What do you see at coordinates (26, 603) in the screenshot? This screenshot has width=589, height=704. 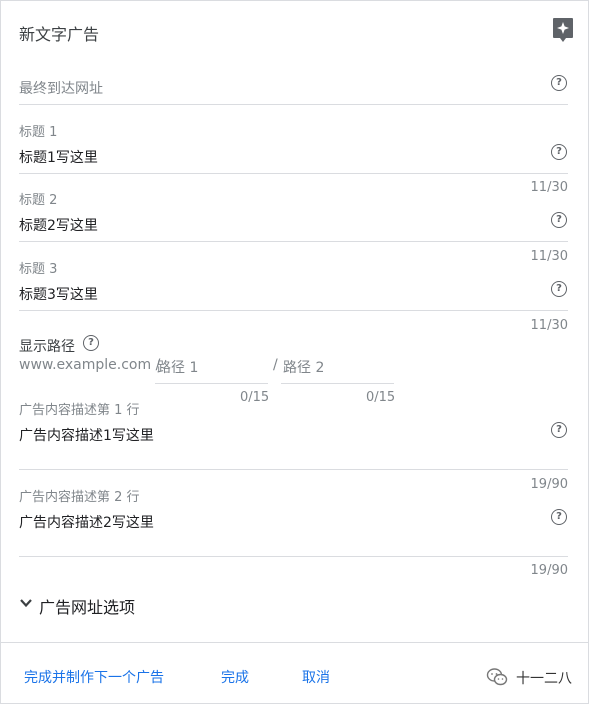 I see `chevron-down-icon` at bounding box center [26, 603].